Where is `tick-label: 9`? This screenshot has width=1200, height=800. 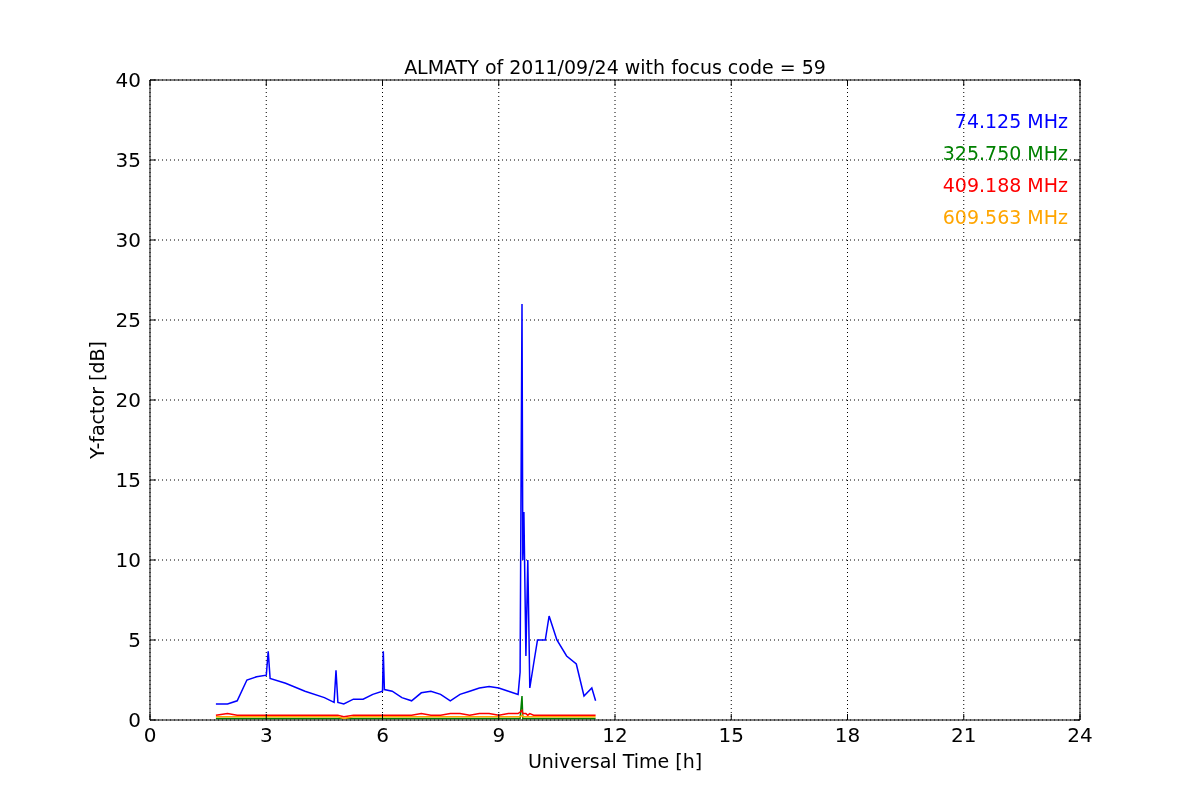
tick-label: 9 is located at coordinates (499, 735).